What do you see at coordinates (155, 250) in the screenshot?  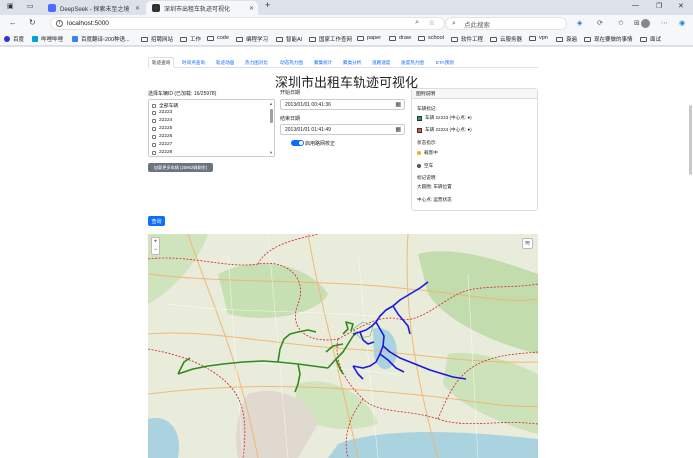 I see `zoom-out-button: −` at bounding box center [155, 250].